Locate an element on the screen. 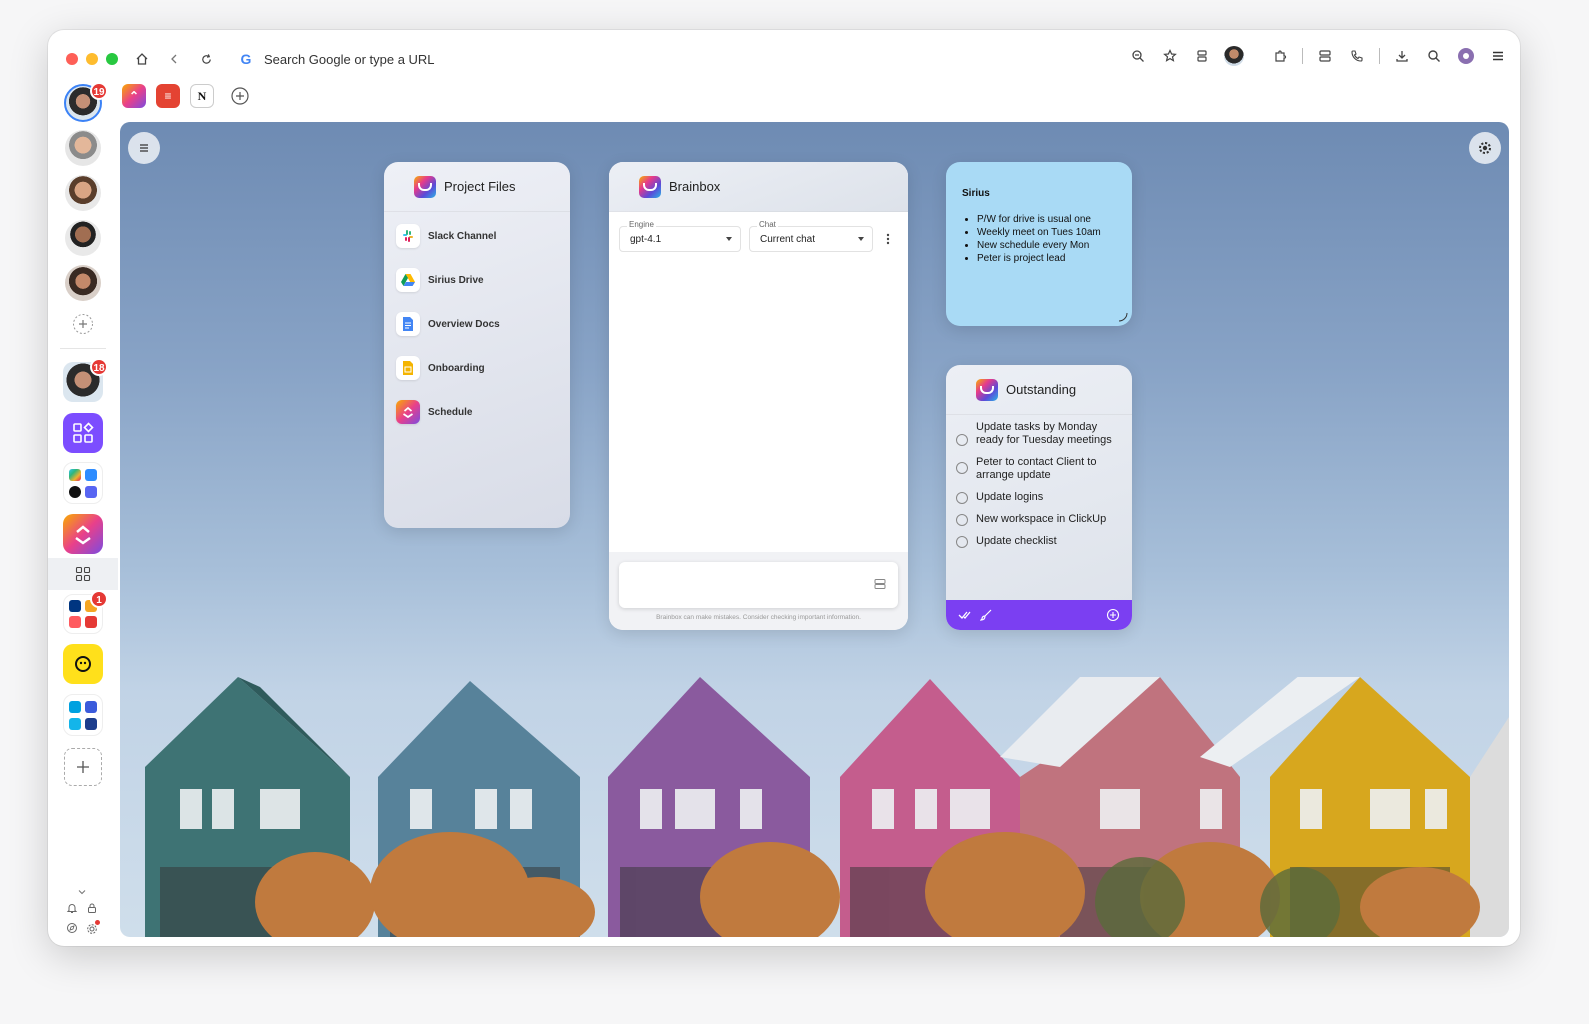 This screenshot has height=1024, width=1589. profile-avatar is located at coordinates (1234, 56).